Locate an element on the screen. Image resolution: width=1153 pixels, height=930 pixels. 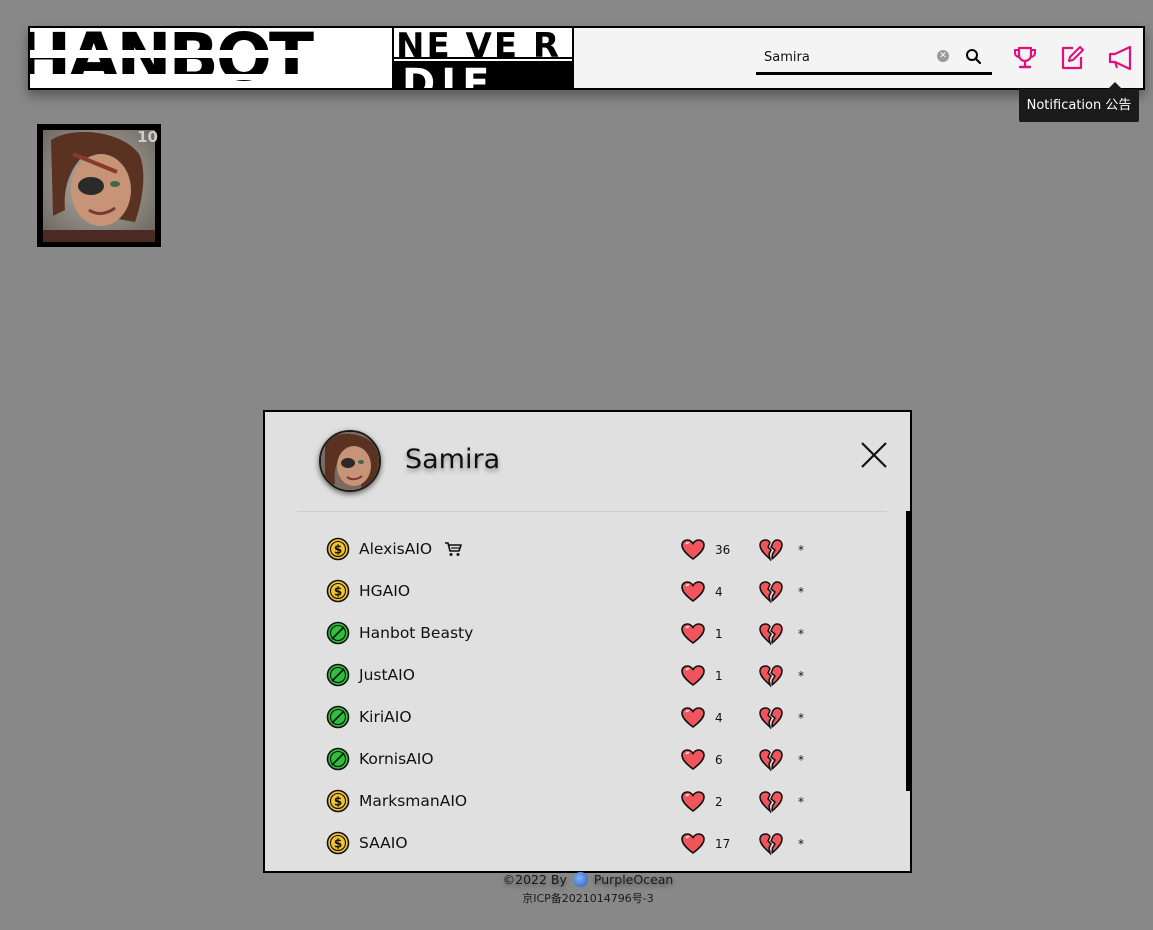
like-count: 36 is located at coordinates (723, 550).